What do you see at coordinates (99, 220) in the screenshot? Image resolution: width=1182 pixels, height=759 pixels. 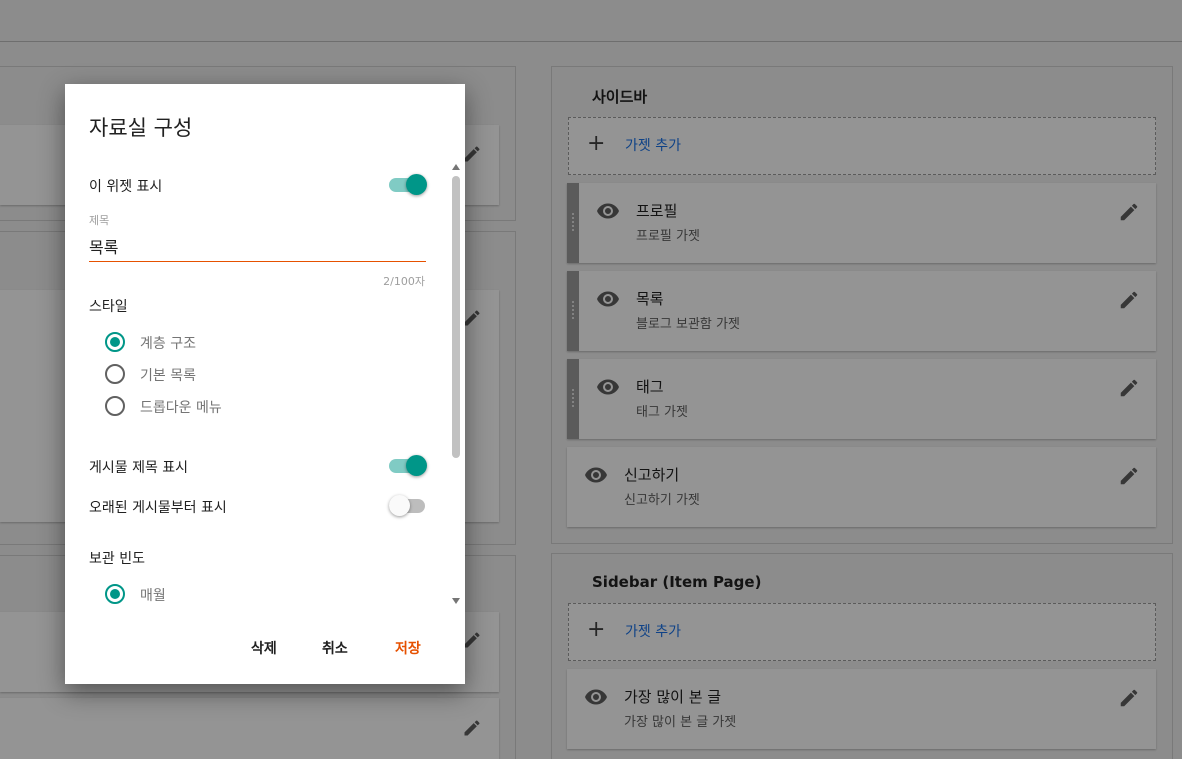 I see `title-field-label: 제목` at bounding box center [99, 220].